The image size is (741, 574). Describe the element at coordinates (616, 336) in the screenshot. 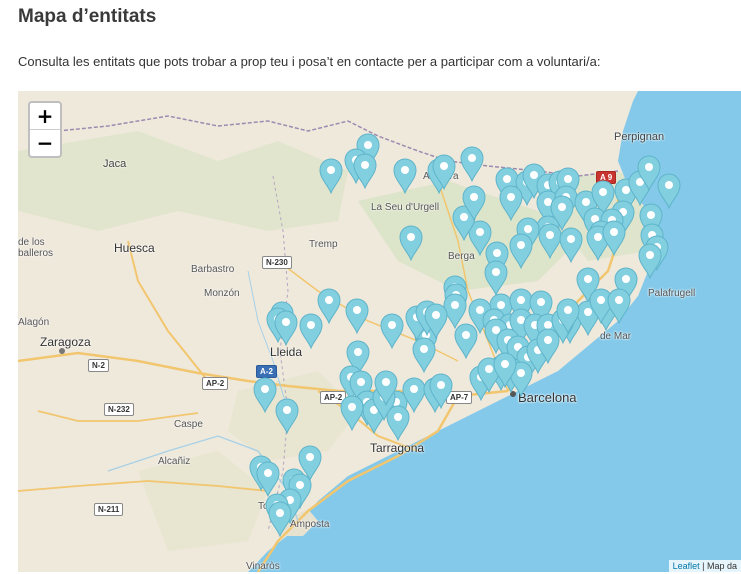

I see `label-de-mar: de Mar` at that location.